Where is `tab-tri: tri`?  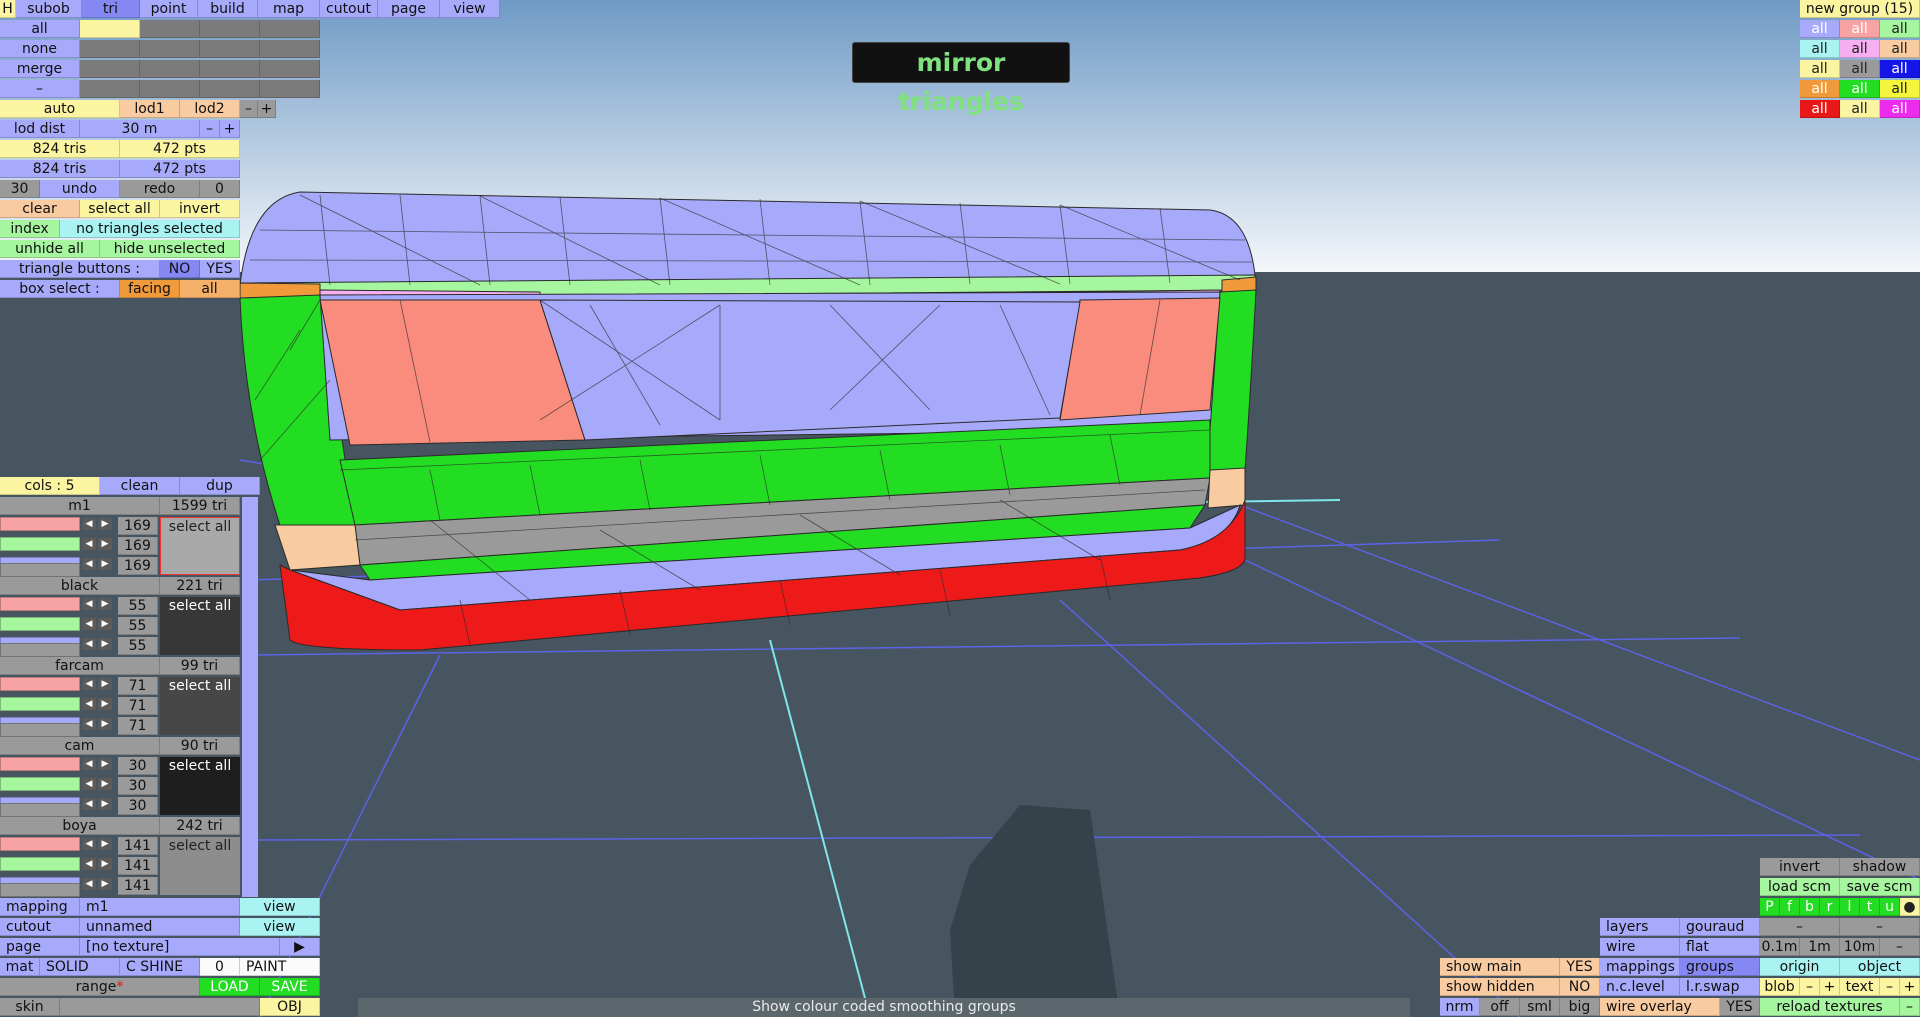
tab-tri: tri is located at coordinates (111, 9).